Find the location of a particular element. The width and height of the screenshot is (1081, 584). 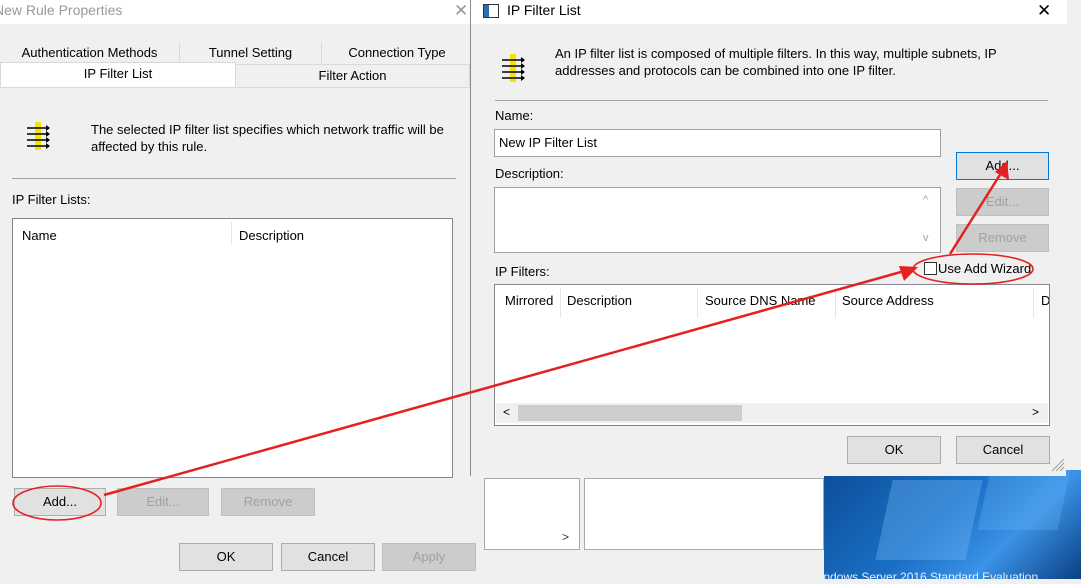

desktop-watermark-text: lindows Server 2016 Standard Evaluation is located at coordinates (928, 577).